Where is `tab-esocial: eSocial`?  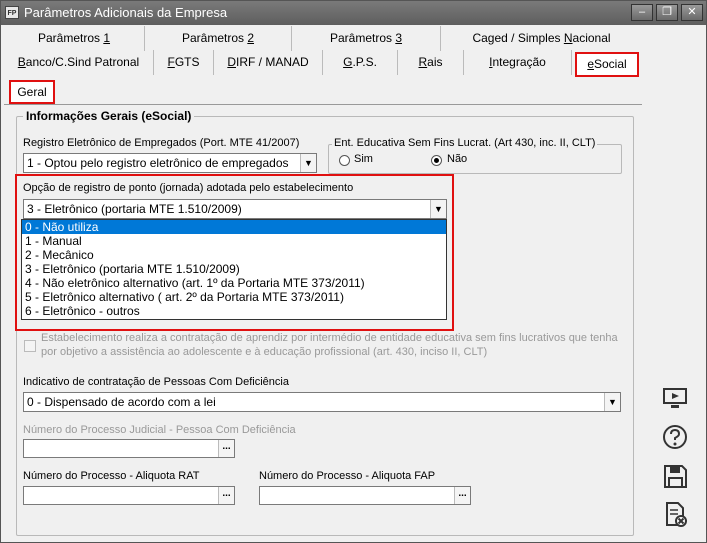
tab-esocial: eSocial is located at coordinates (607, 64).